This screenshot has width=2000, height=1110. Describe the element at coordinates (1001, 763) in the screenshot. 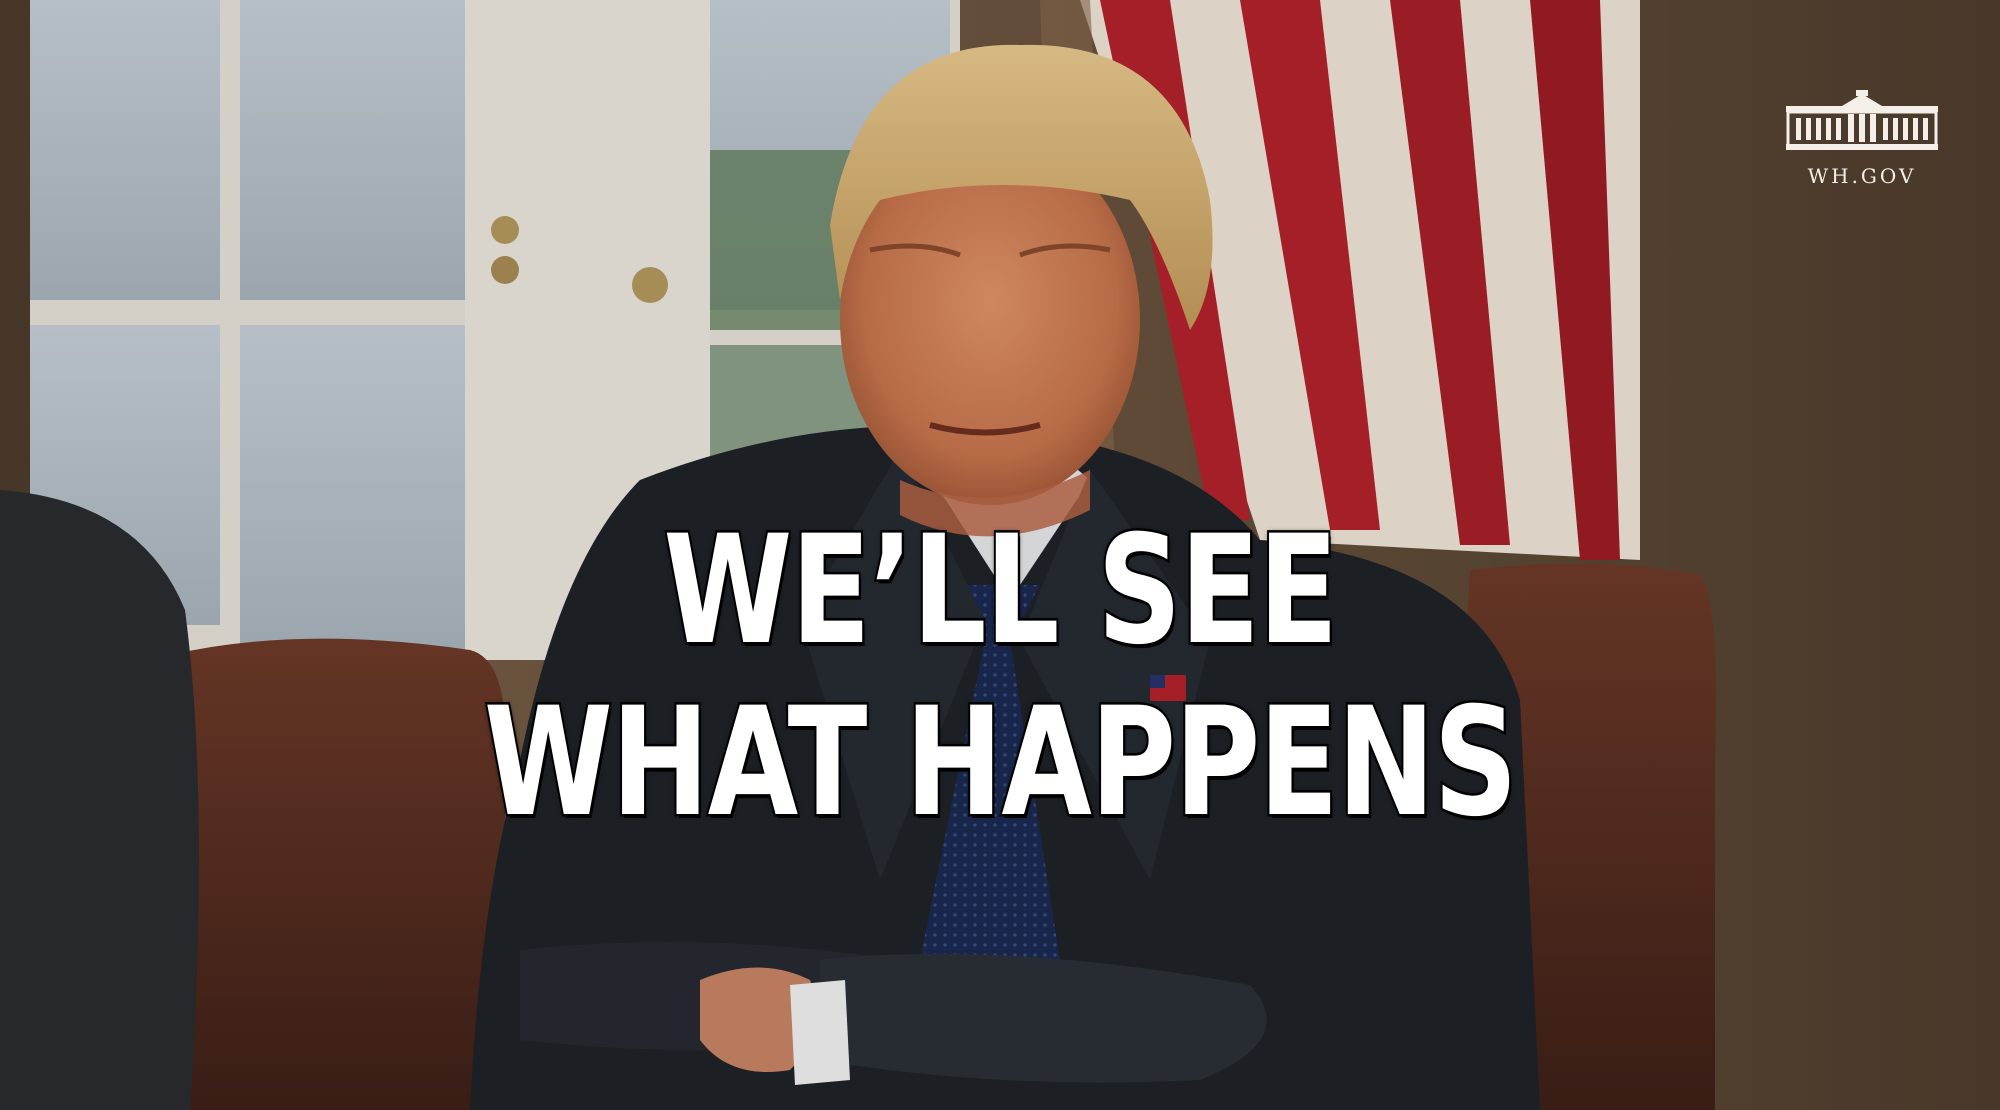

I see `caption-line-2: WHAT HAPPENS` at that location.